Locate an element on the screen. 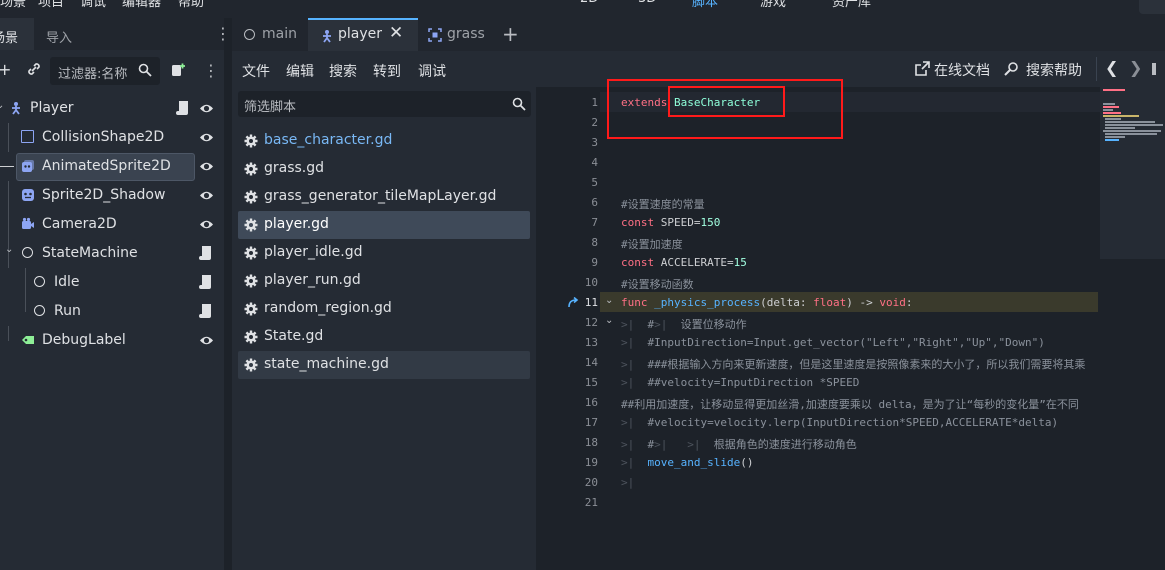 Image resolution: width=1165 pixels, height=570 pixels. menu-debug: 调试 is located at coordinates (93, 5).